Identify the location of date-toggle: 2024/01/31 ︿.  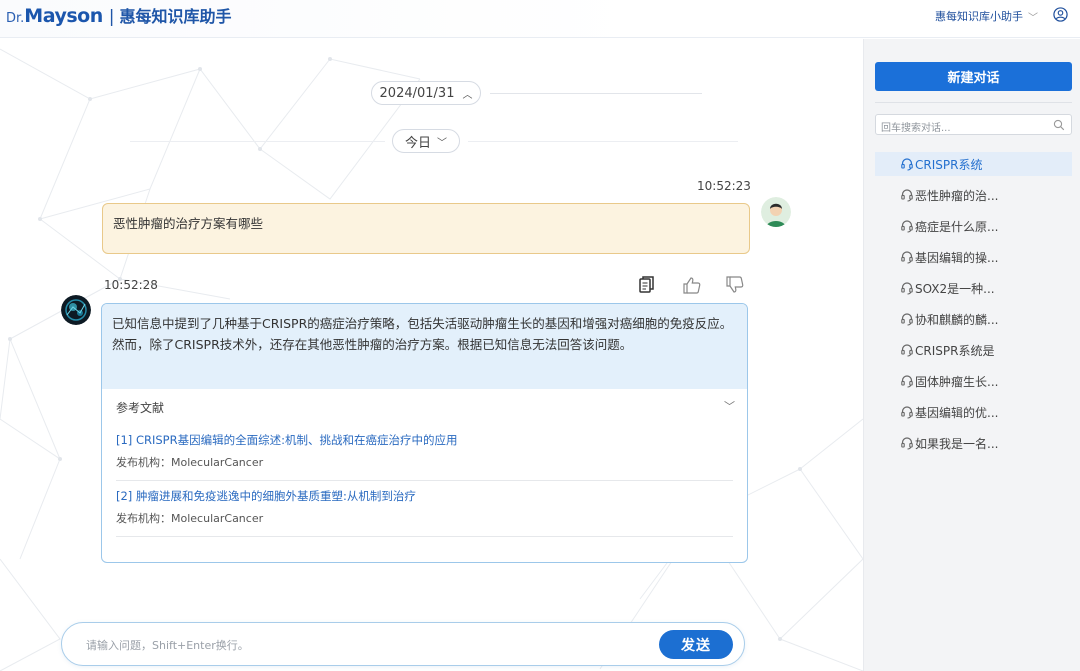
(426, 93).